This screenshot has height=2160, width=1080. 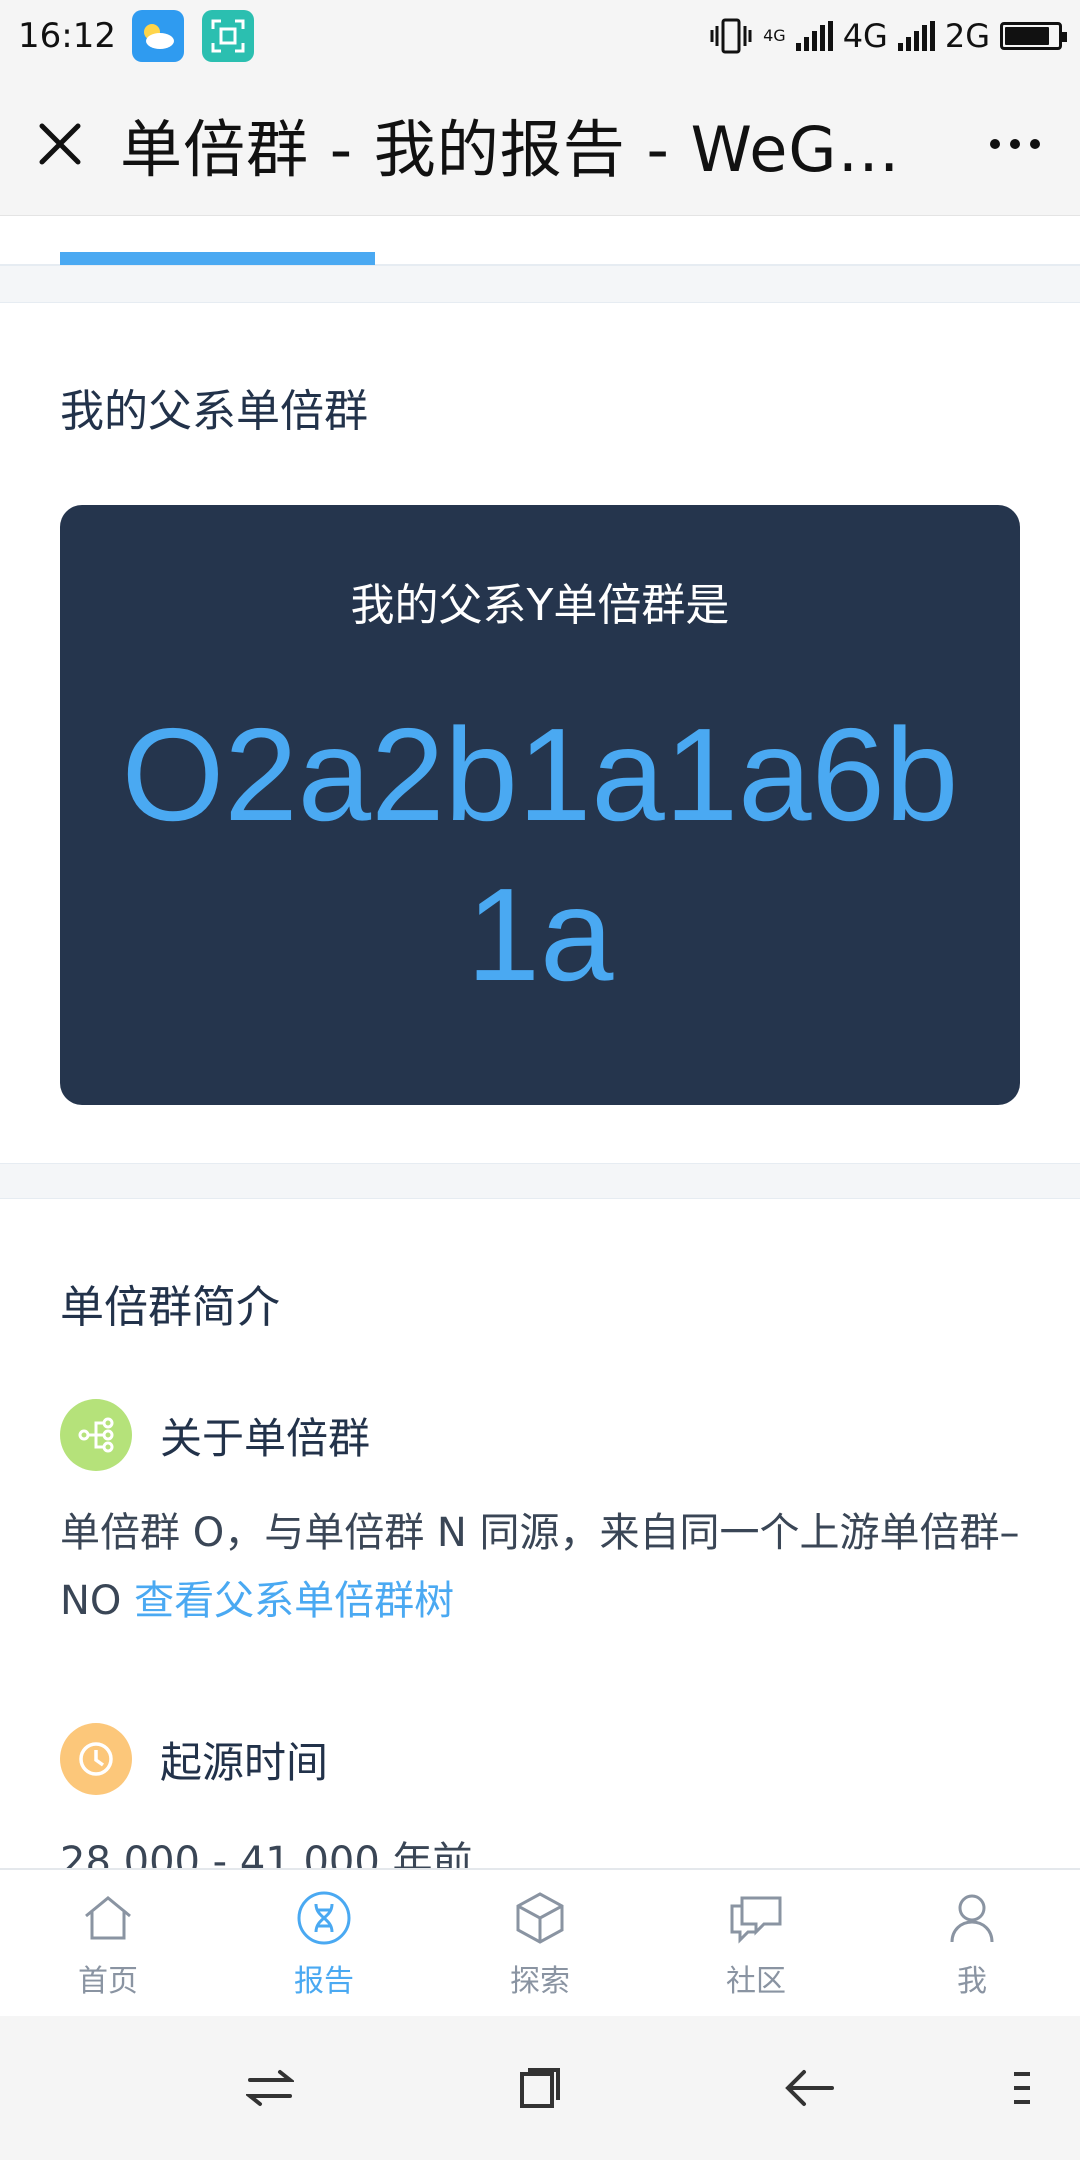 I want to click on about-item: 关于单倍群, so click(x=215, y=1435).